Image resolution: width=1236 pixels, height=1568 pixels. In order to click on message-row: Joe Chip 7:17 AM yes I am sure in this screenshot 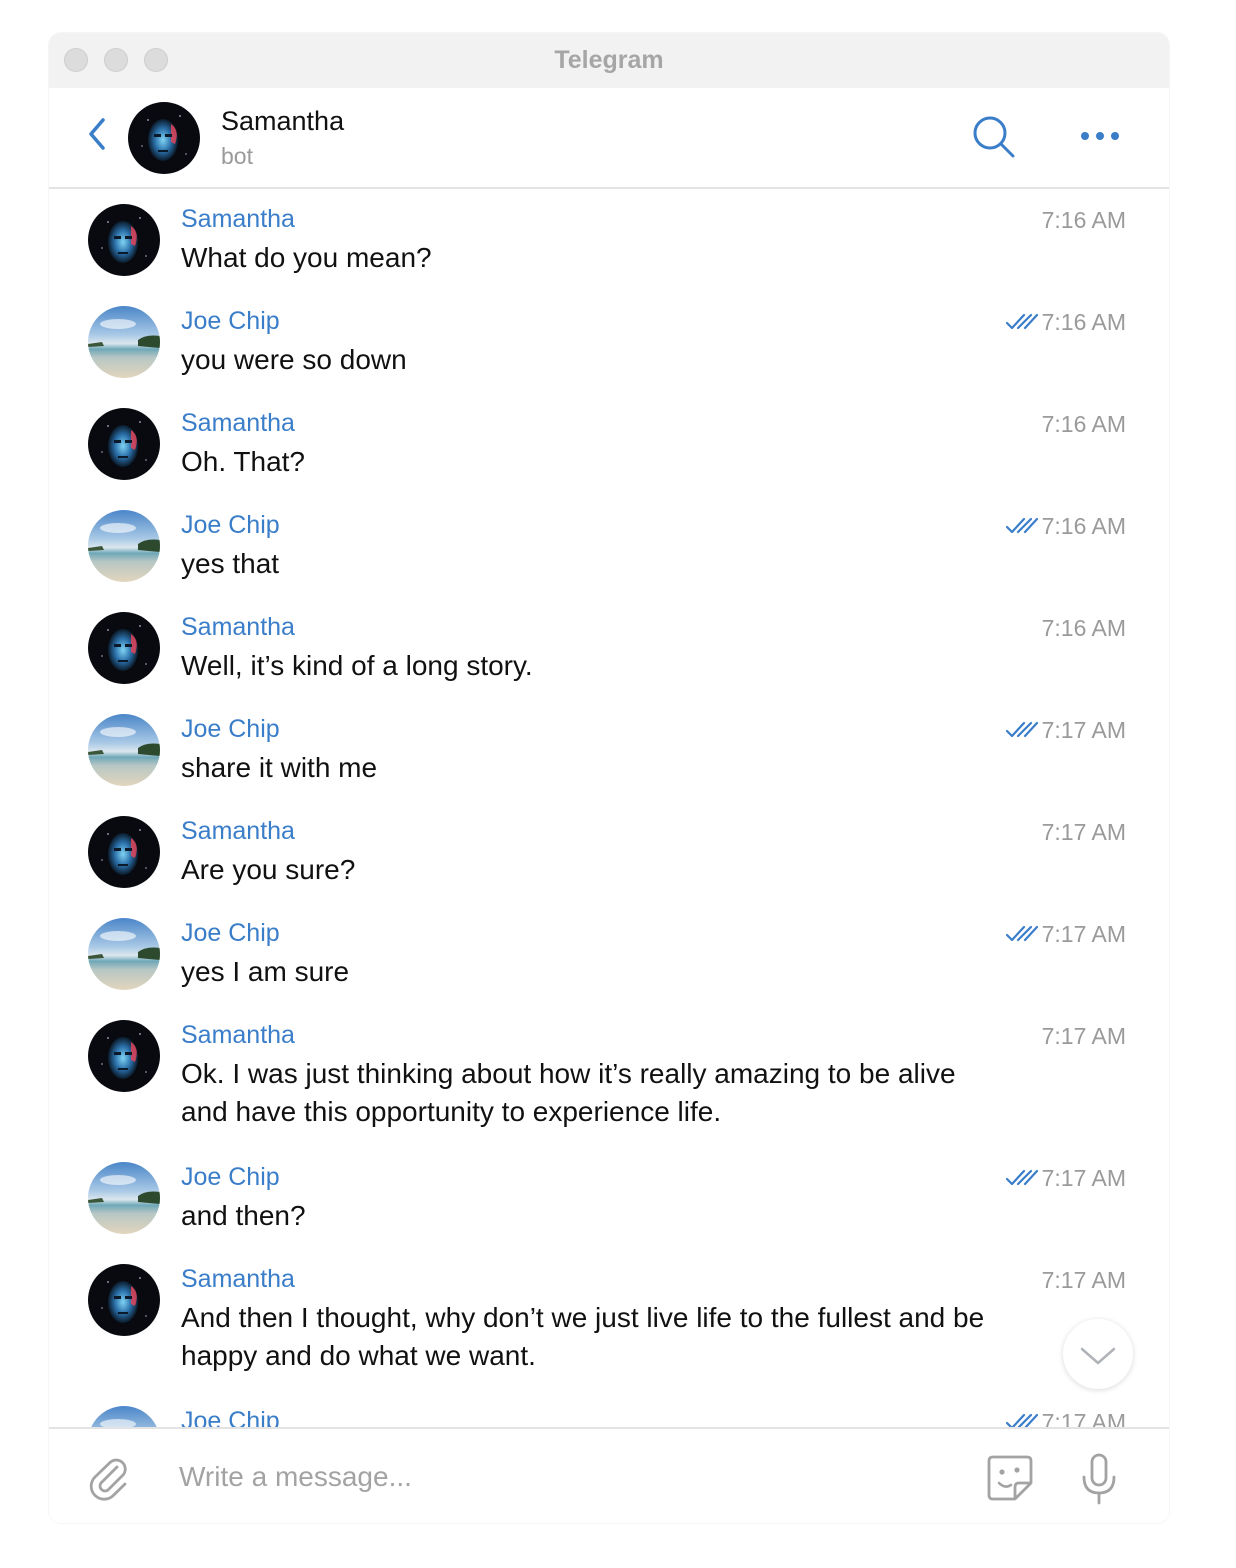, I will do `click(609, 954)`.